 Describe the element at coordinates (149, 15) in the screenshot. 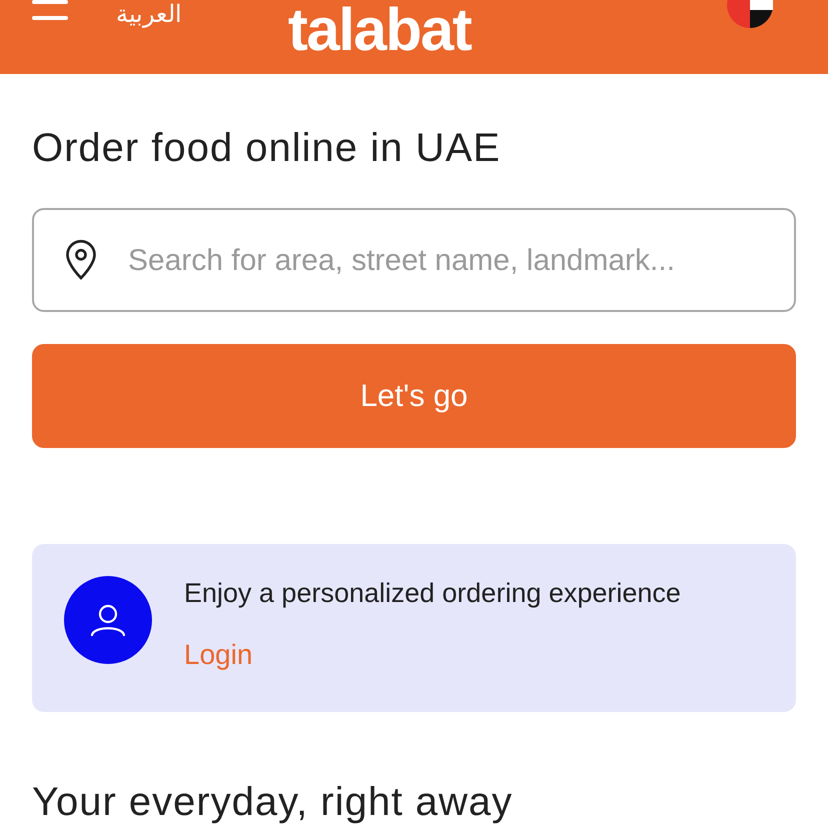

I see `language-link: العربية` at that location.